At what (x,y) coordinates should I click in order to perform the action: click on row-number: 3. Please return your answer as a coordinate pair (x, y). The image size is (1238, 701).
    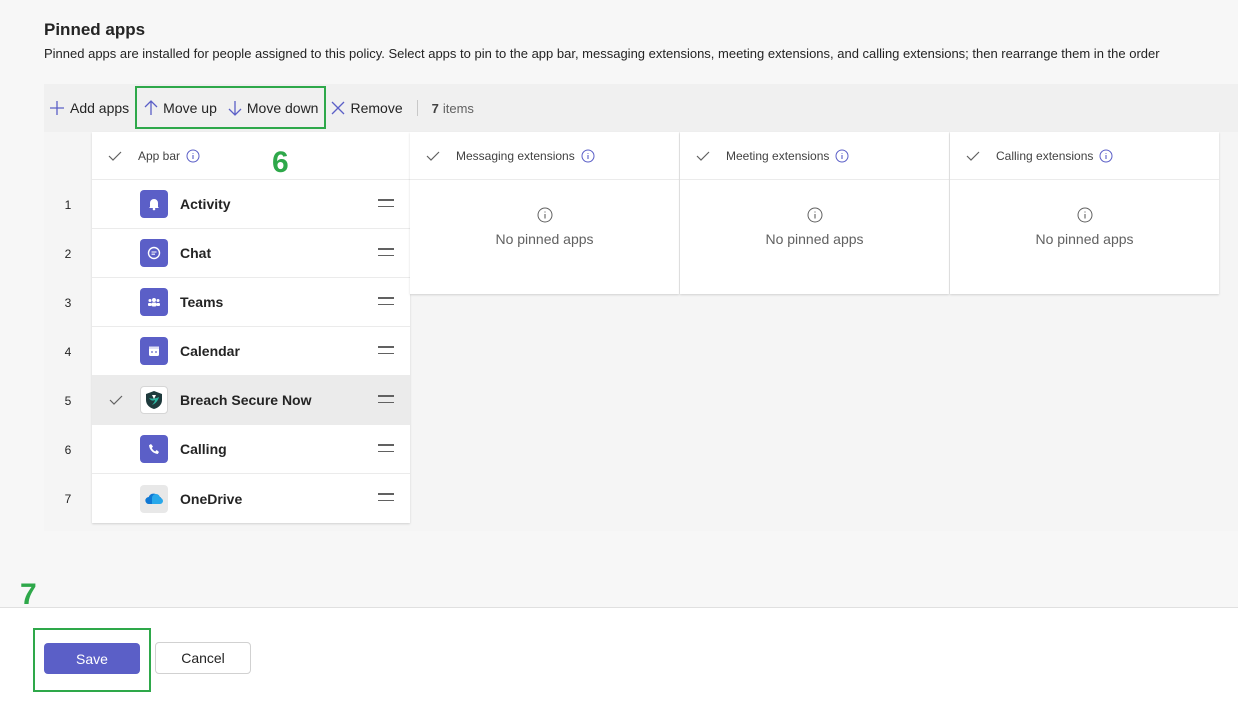
    Looking at the image, I should click on (68, 302).